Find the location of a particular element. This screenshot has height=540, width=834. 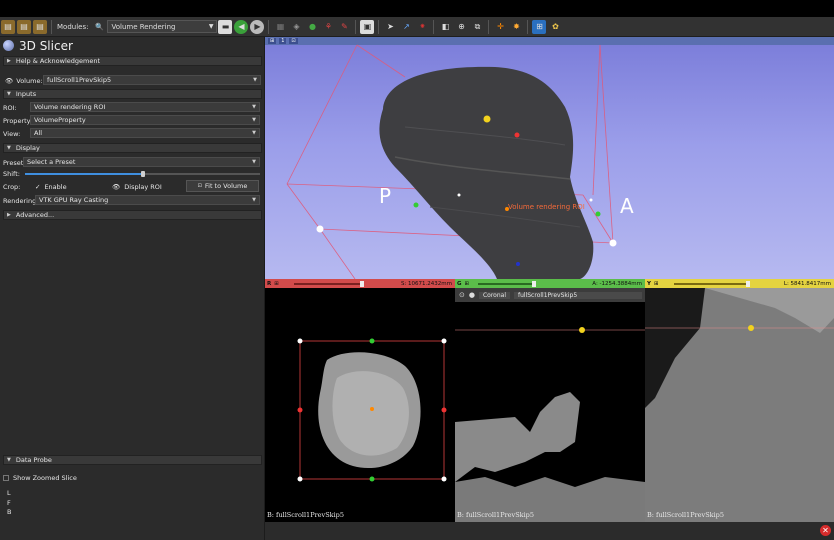

yellow-slice-offset-slider is located at coordinates (711, 283).